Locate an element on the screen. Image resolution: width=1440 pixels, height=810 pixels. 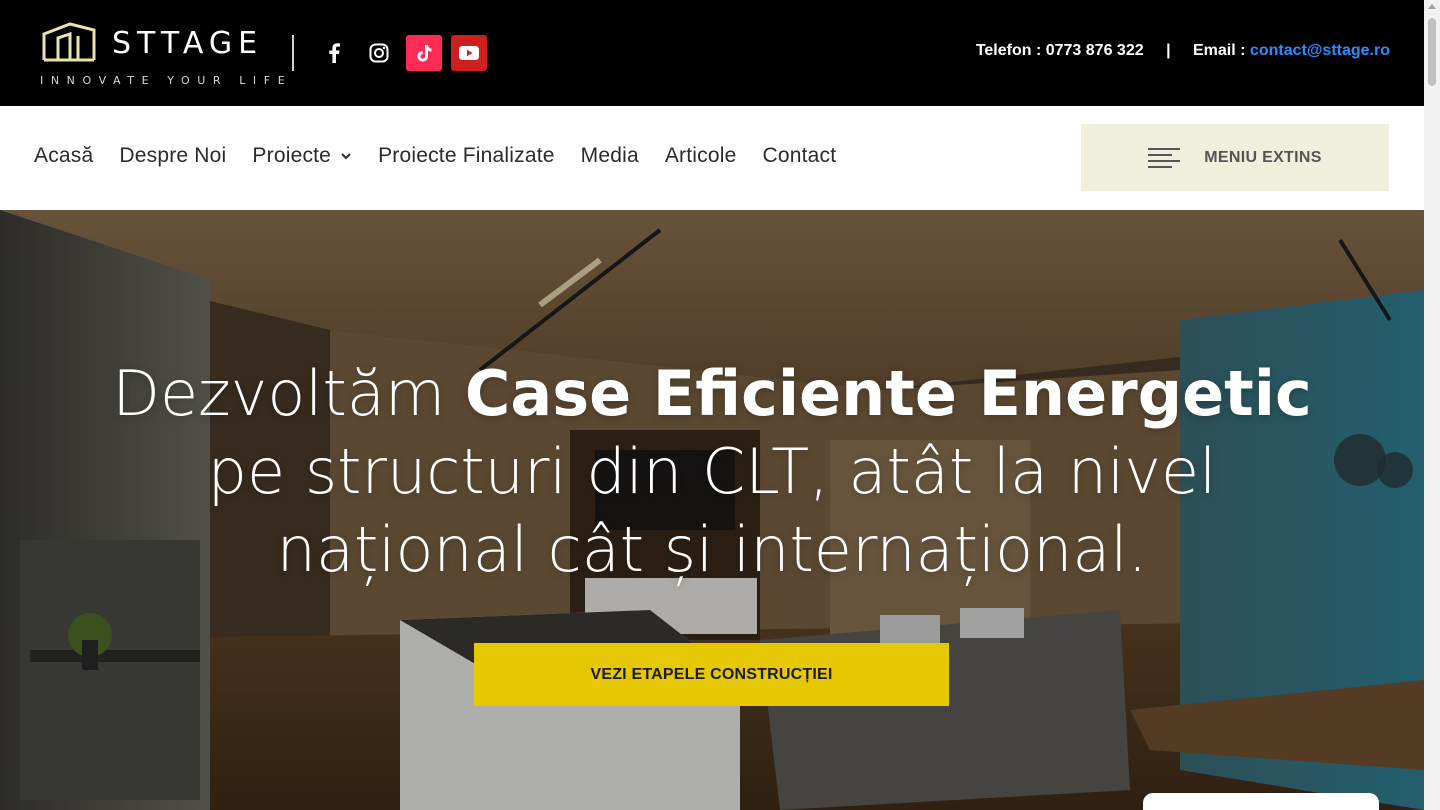
youtube-link is located at coordinates (469, 53).